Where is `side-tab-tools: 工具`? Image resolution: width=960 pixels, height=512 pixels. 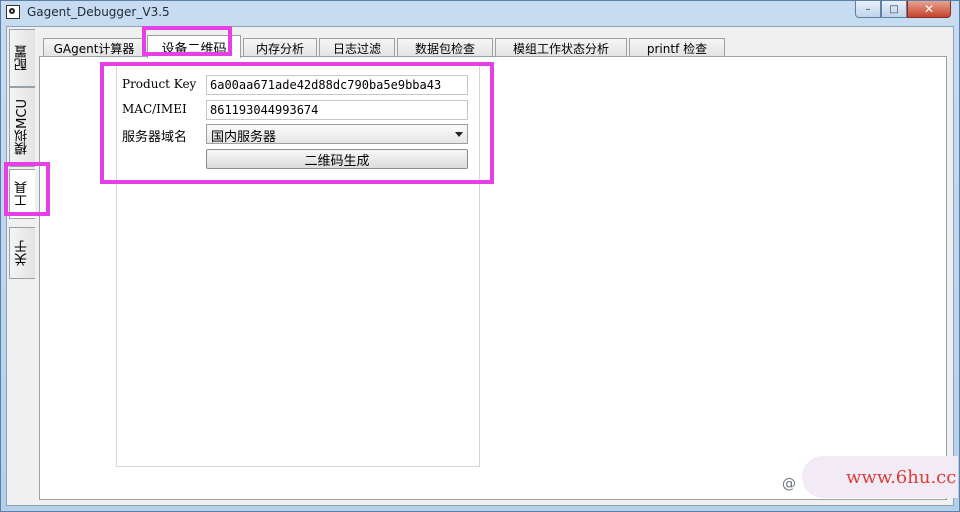
side-tab-tools: 工具 is located at coordinates (22, 194).